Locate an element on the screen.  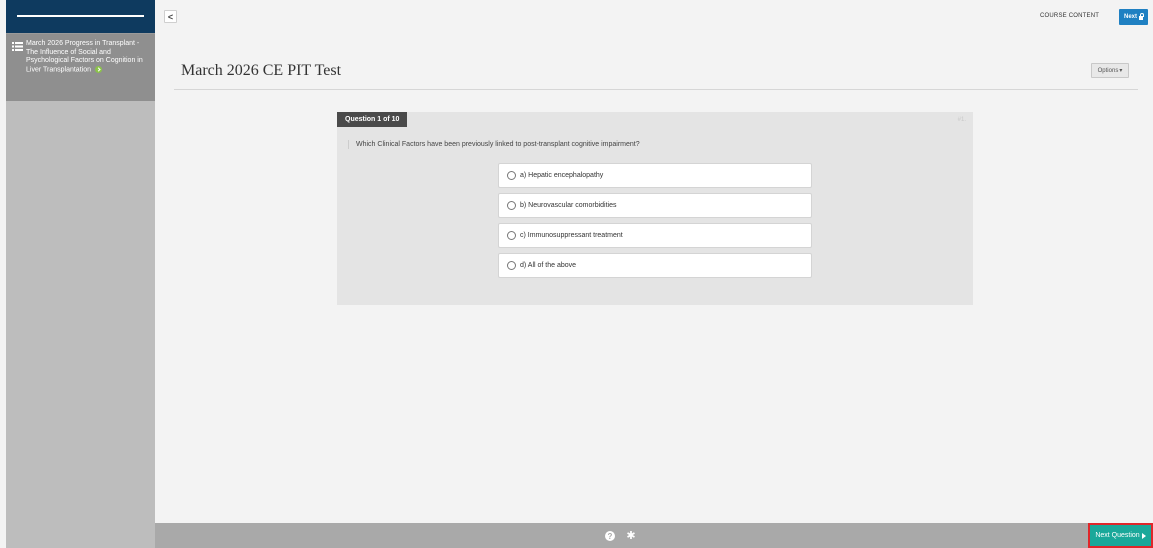
lock-icon is located at coordinates (1141, 16).